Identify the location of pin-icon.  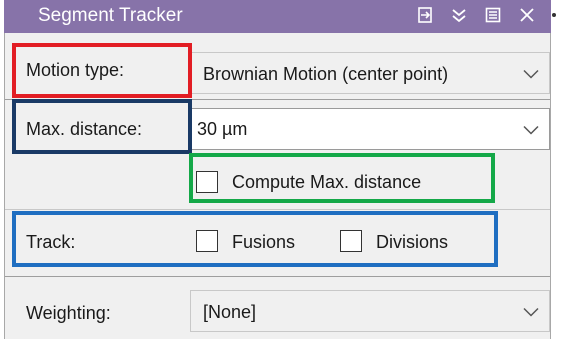
(425, 15).